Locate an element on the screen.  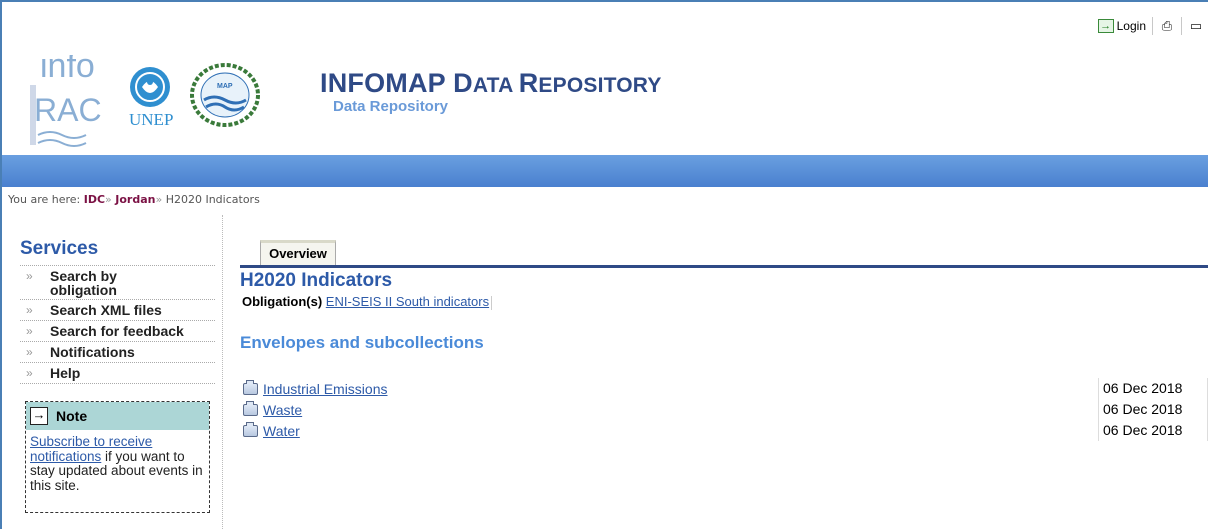
sidebar-item-label: Notifications is located at coordinates (92, 352).